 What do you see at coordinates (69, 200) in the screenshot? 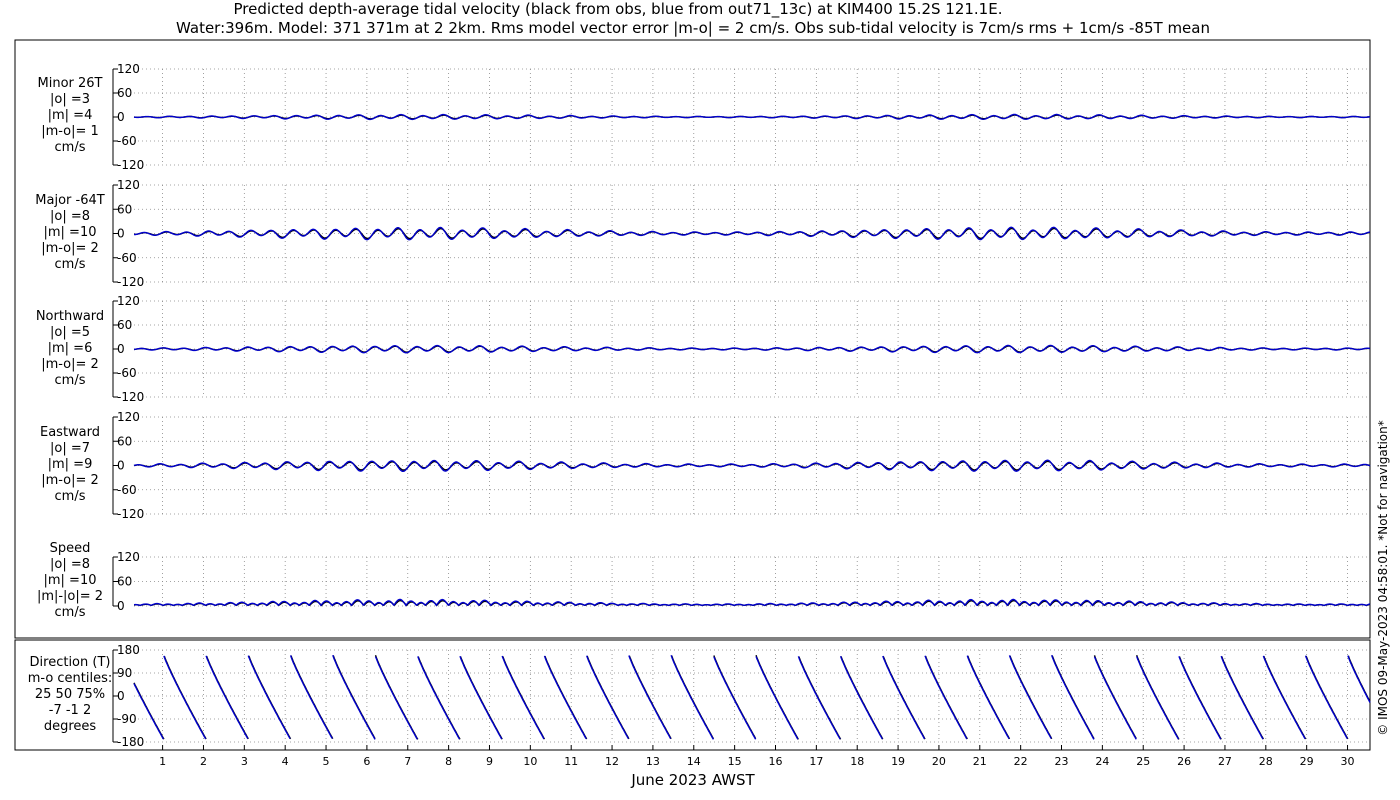
I see `panel-label-line: Major -64T` at bounding box center [69, 200].